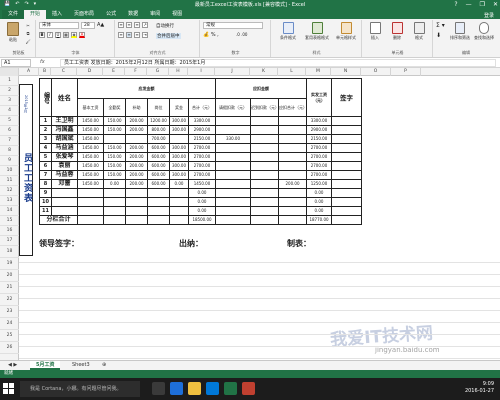  I want to click on cell-ded: 200.00, so click(292, 184).